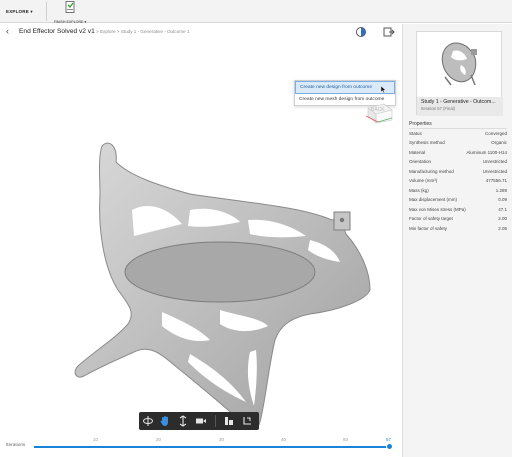 Image resolution: width=512 pixels, height=457 pixels. I want to click on viewcube, so click(379, 113).